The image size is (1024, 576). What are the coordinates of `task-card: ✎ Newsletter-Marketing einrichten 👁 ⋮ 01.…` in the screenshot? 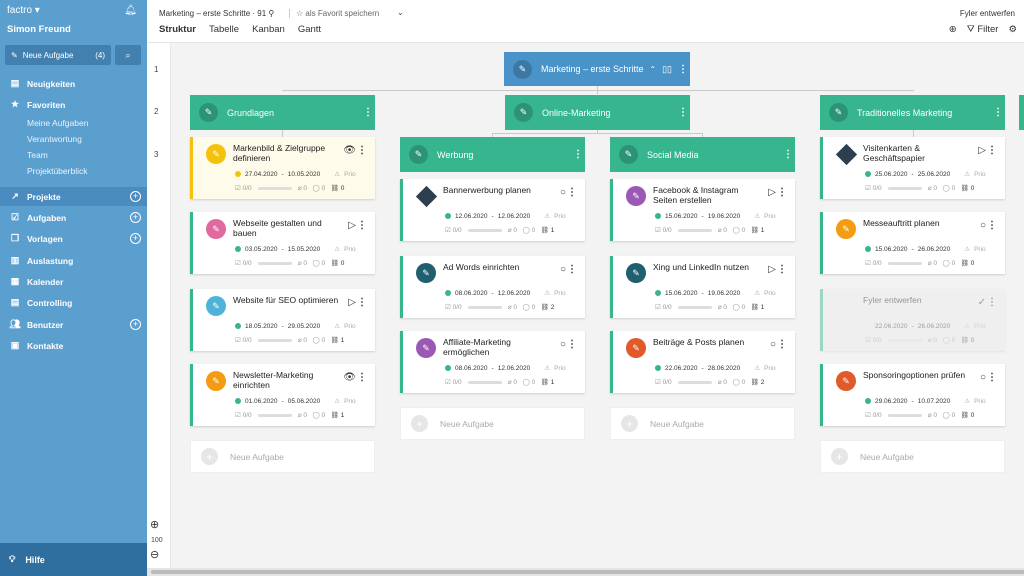 It's located at (282, 395).